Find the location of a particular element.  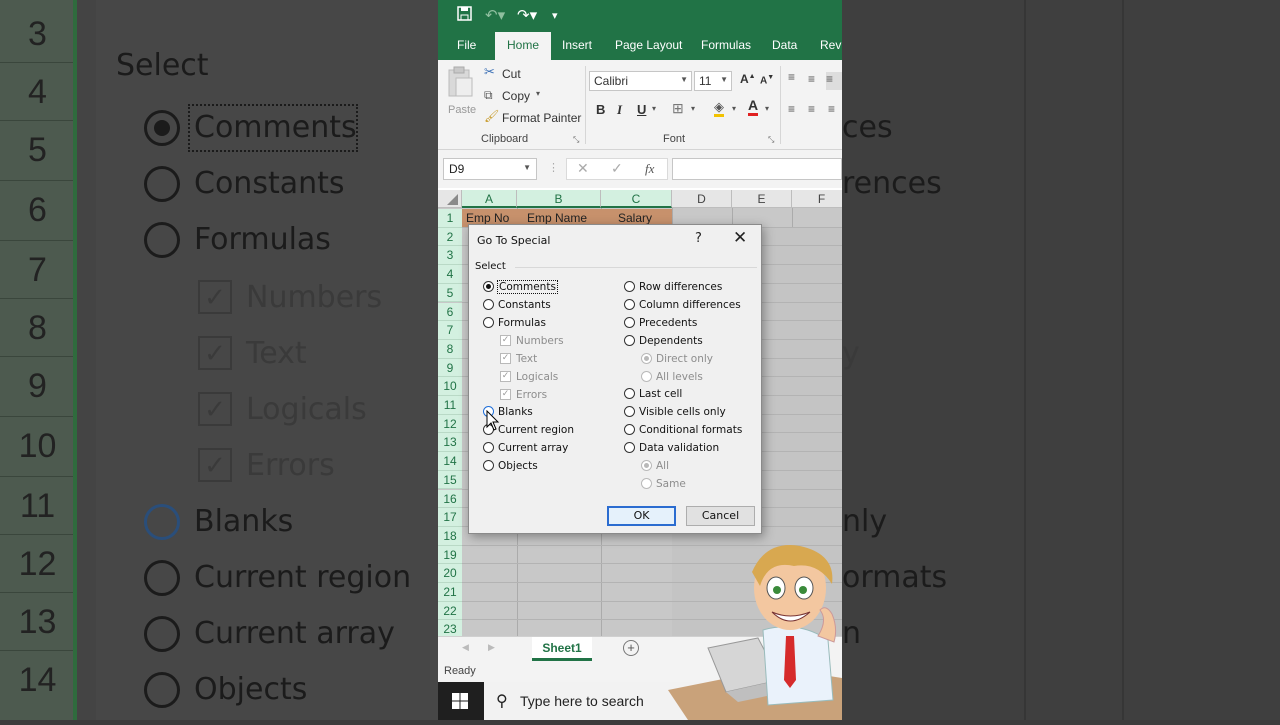

row-header: 7 is located at coordinates (450, 330).